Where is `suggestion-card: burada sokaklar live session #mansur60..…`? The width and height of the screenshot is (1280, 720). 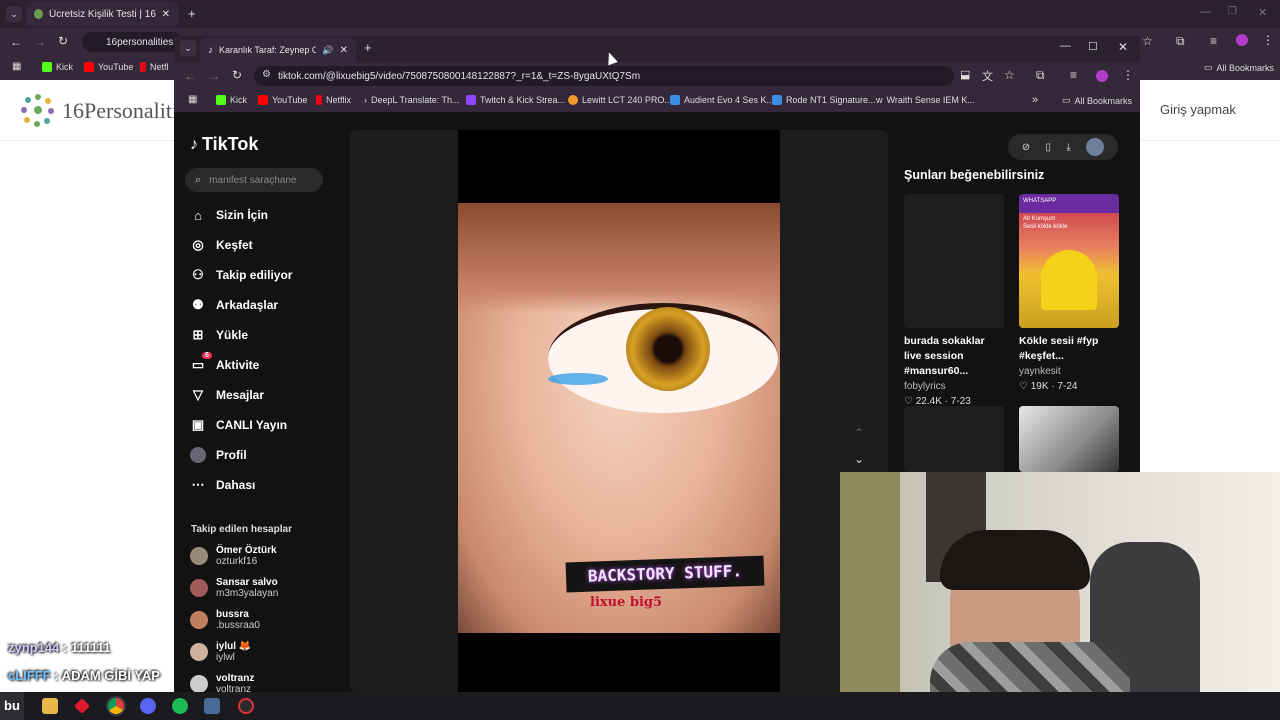
suggestion-card: burada sokaklar live session #mansur60..… is located at coordinates (954, 300).